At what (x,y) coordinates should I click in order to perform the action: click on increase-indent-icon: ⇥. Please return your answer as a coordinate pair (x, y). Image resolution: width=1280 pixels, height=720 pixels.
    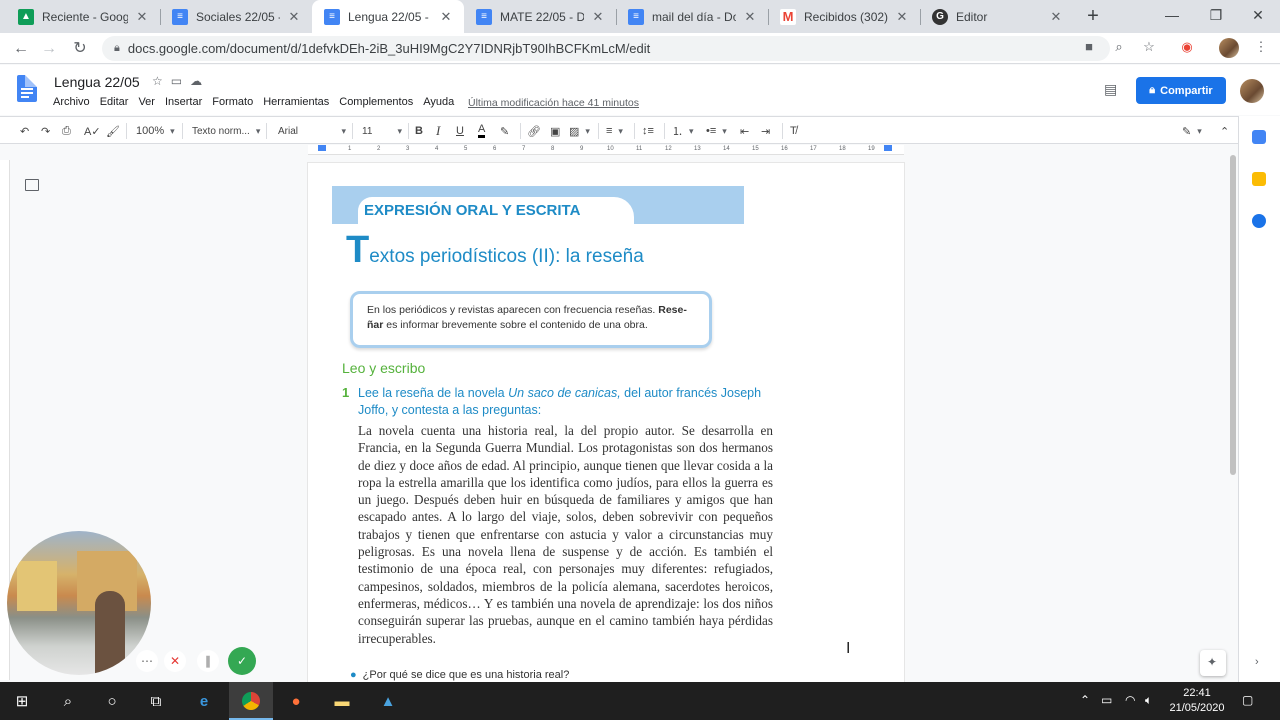
    Looking at the image, I should click on (765, 131).